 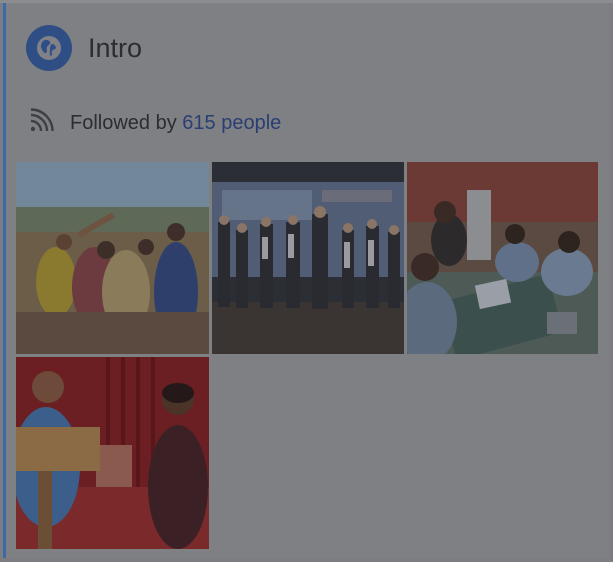 What do you see at coordinates (231, 123) in the screenshot?
I see `followers-link: 615 people` at bounding box center [231, 123].